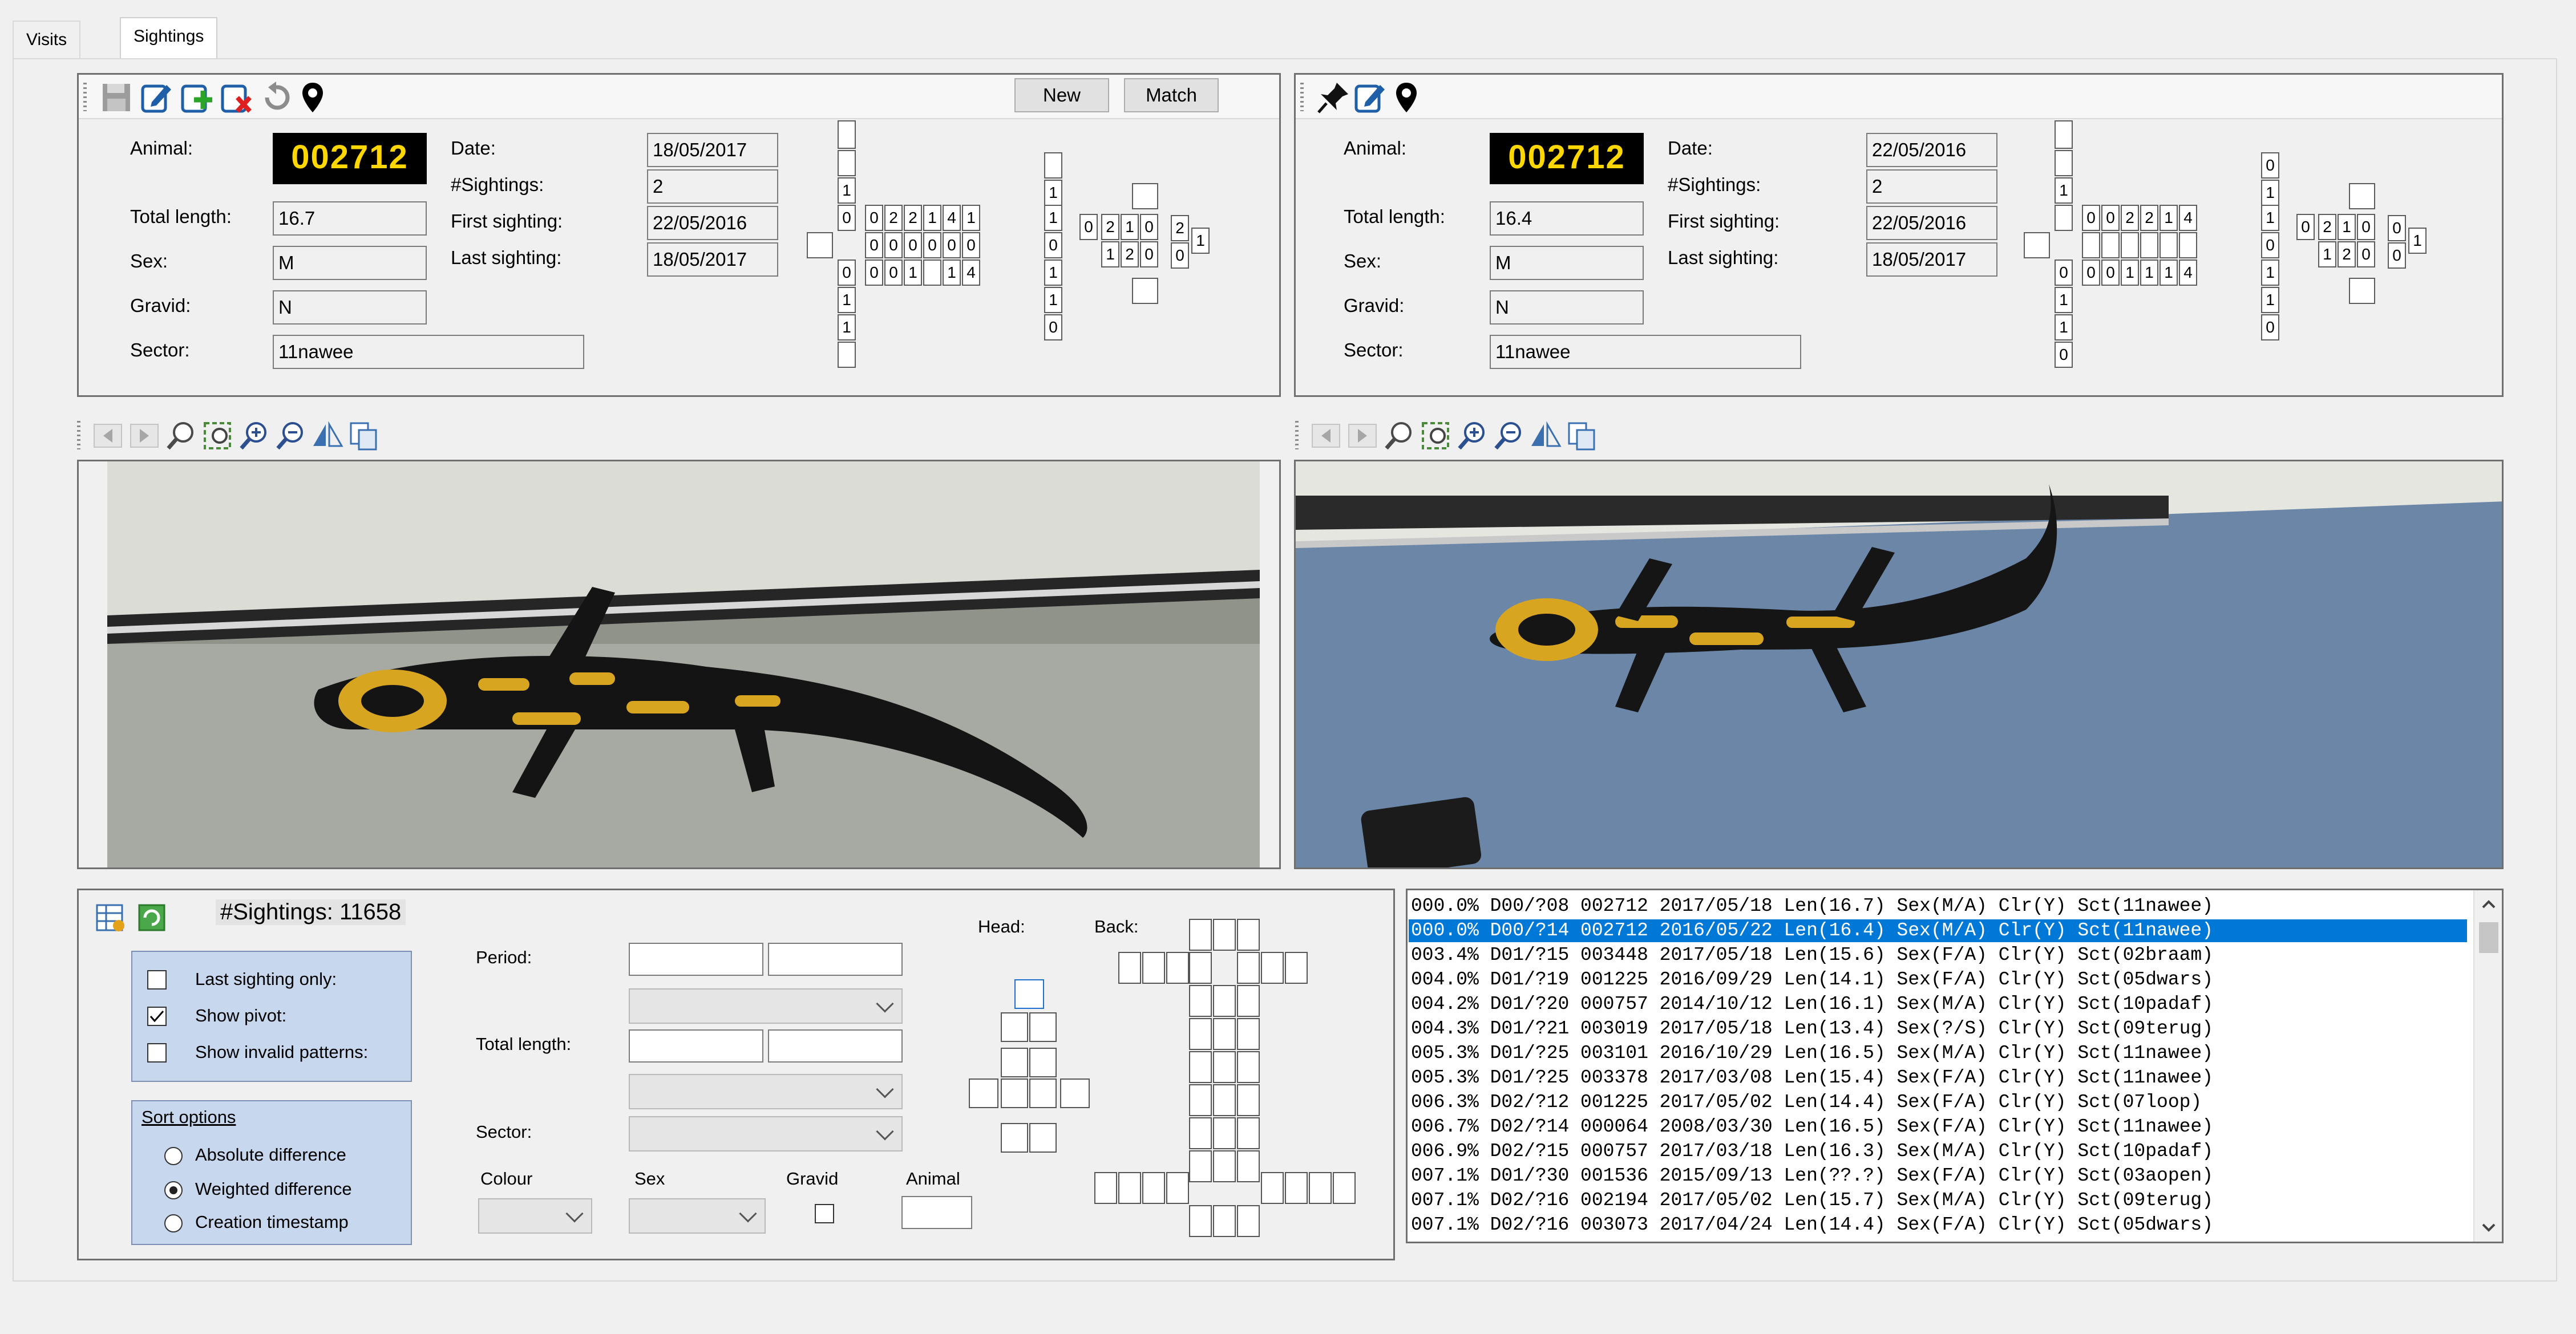  I want to click on scroll-thumb, so click(2488, 937).